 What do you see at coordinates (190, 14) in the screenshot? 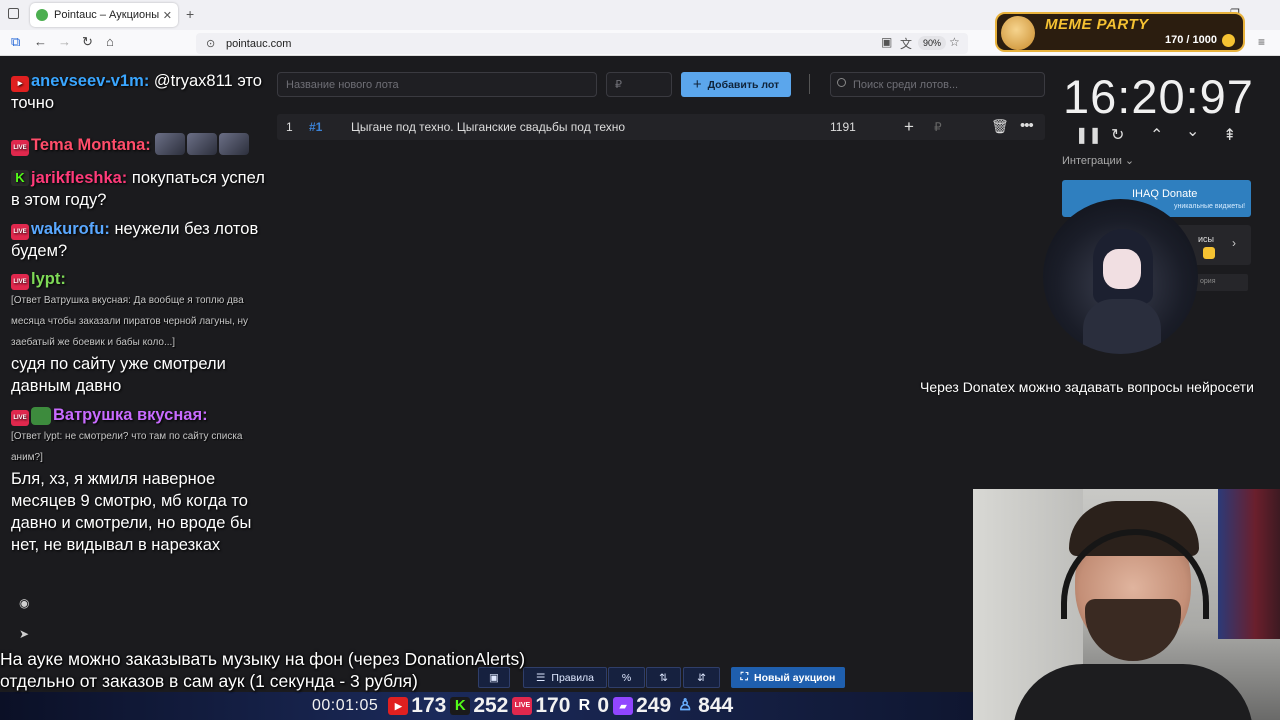
I see `new-tab-button: +` at bounding box center [190, 14].